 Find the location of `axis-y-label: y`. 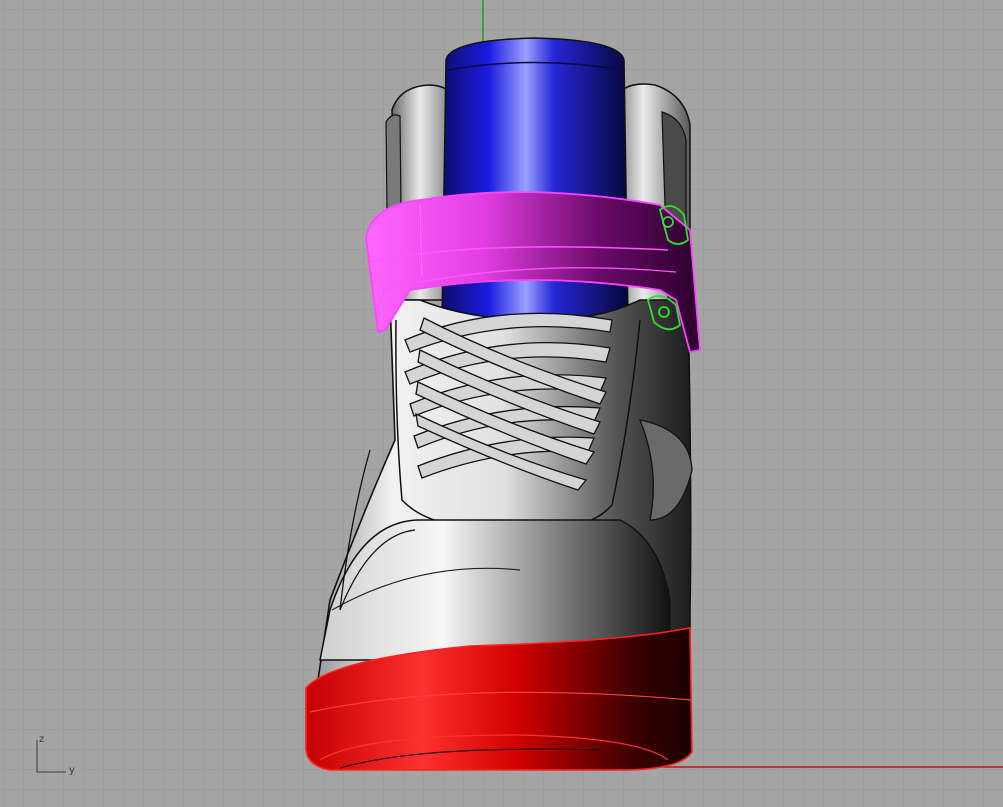

axis-y-label: y is located at coordinates (72, 770).